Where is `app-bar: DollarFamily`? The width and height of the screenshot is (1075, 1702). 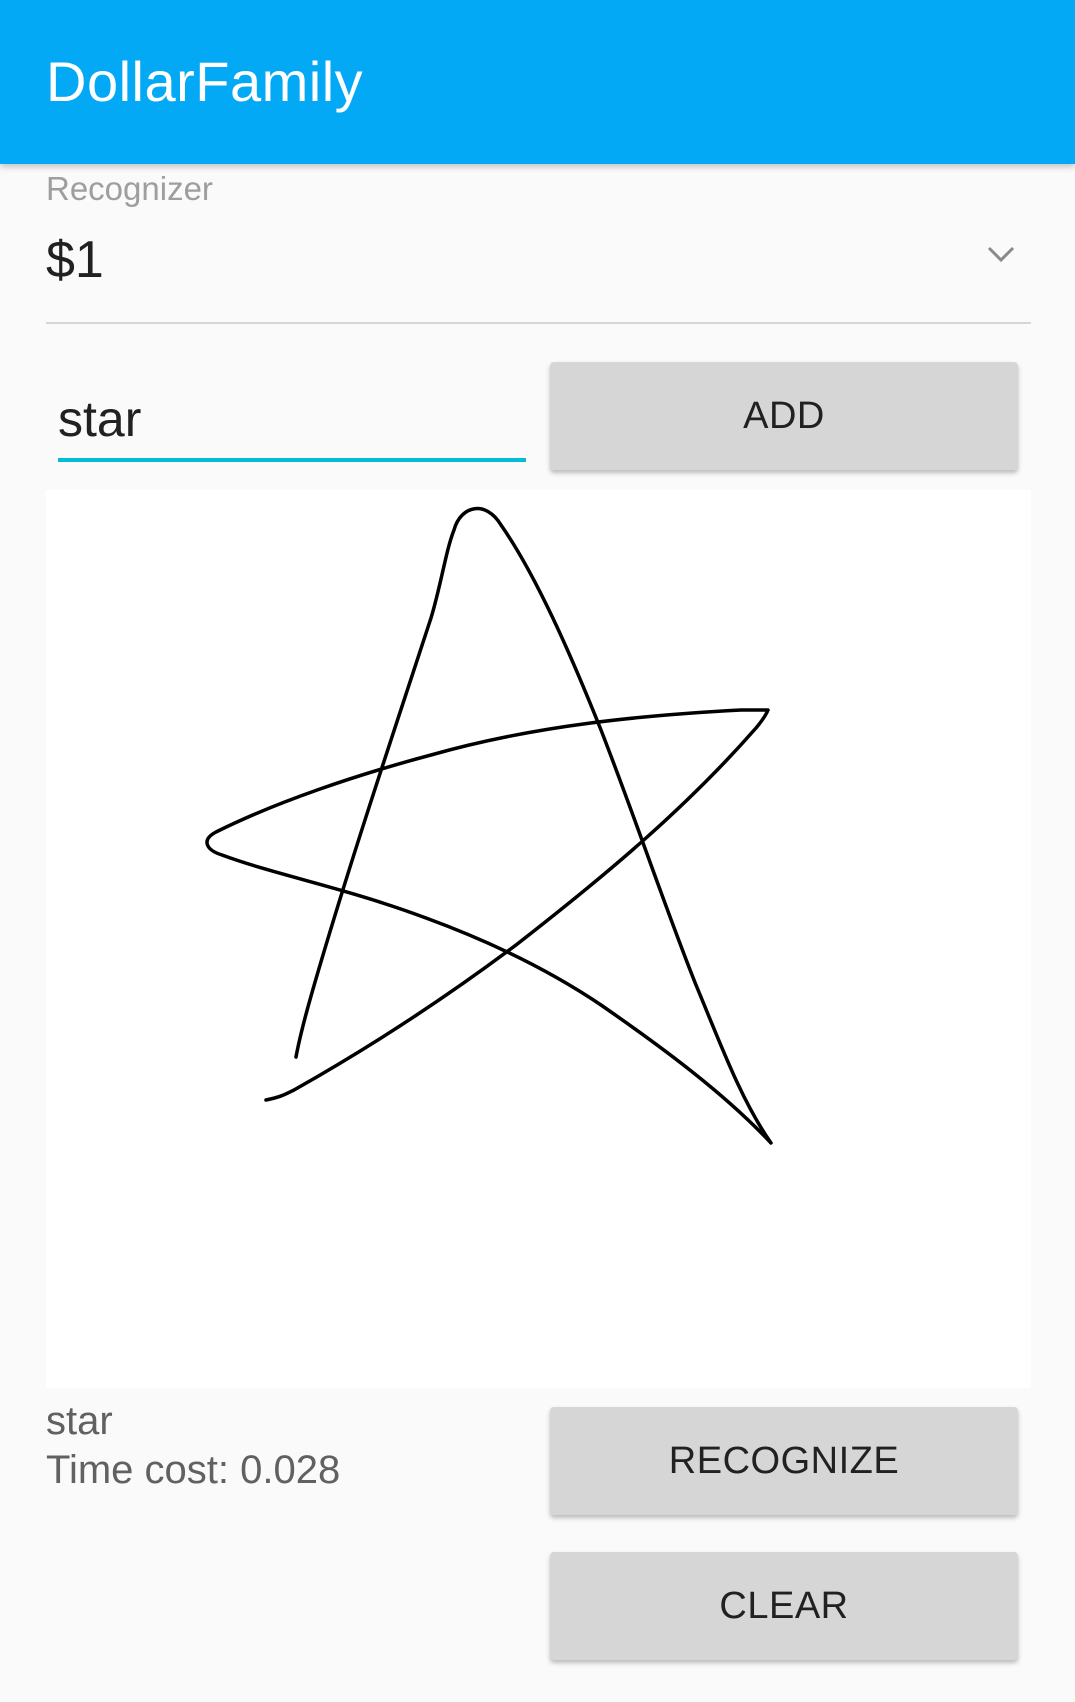
app-bar: DollarFamily is located at coordinates (537, 82).